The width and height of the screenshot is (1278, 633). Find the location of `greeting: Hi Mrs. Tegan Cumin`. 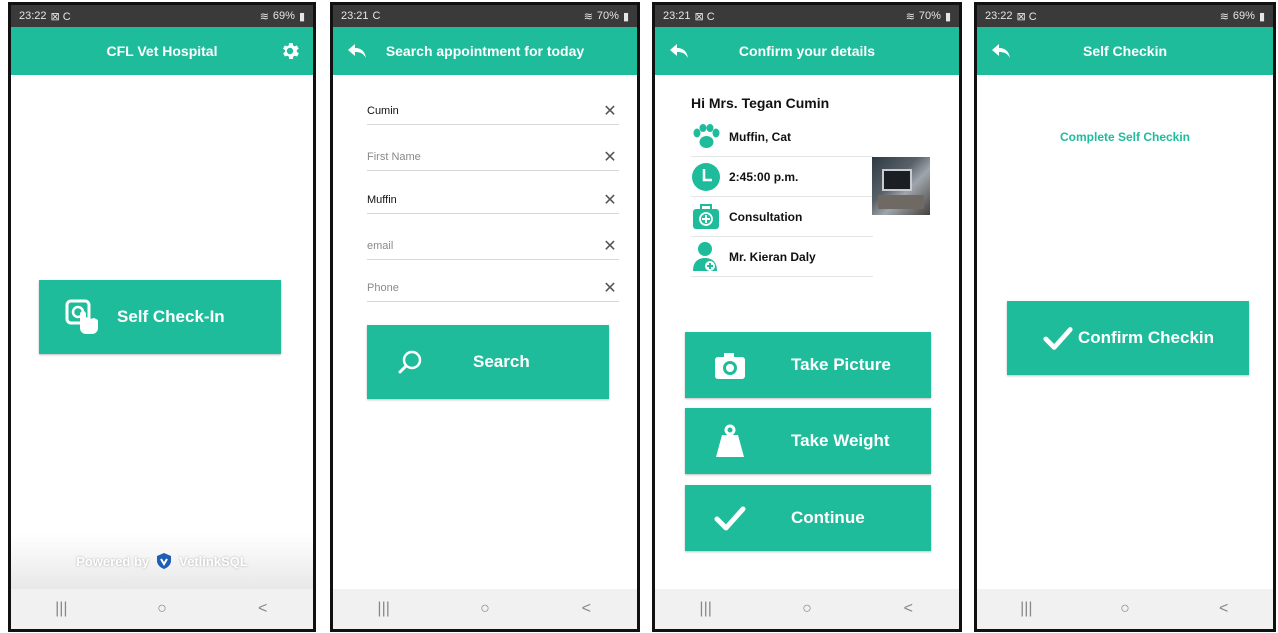

greeting: Hi Mrs. Tegan Cumin is located at coordinates (760, 103).